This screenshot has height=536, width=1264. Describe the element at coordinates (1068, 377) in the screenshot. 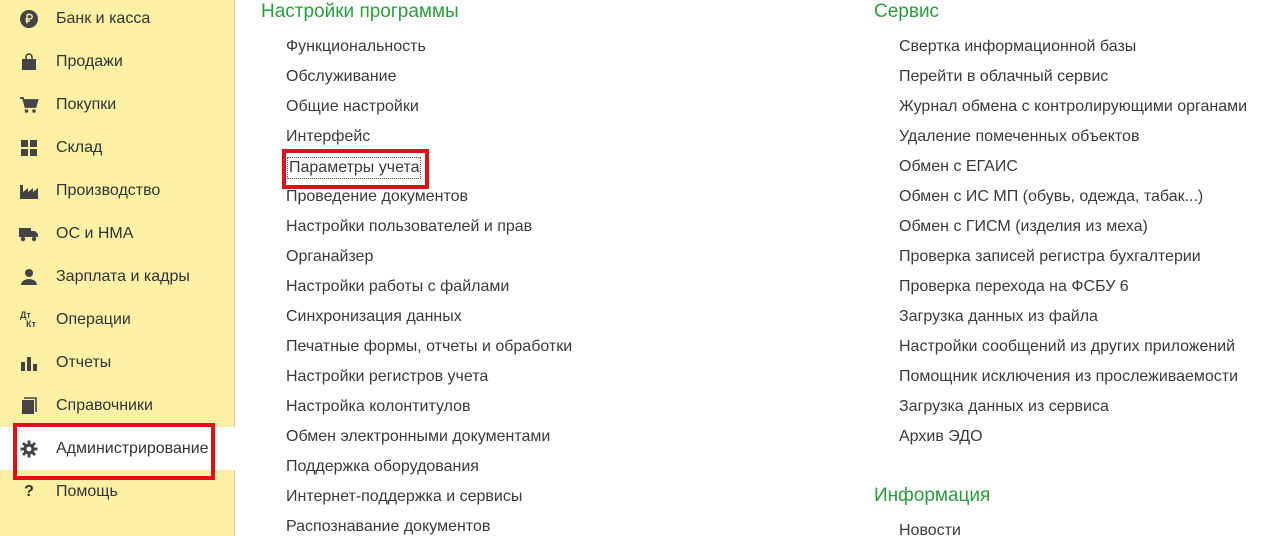

I see `menu-link: Помощник исключения из прослеживаемости` at that location.